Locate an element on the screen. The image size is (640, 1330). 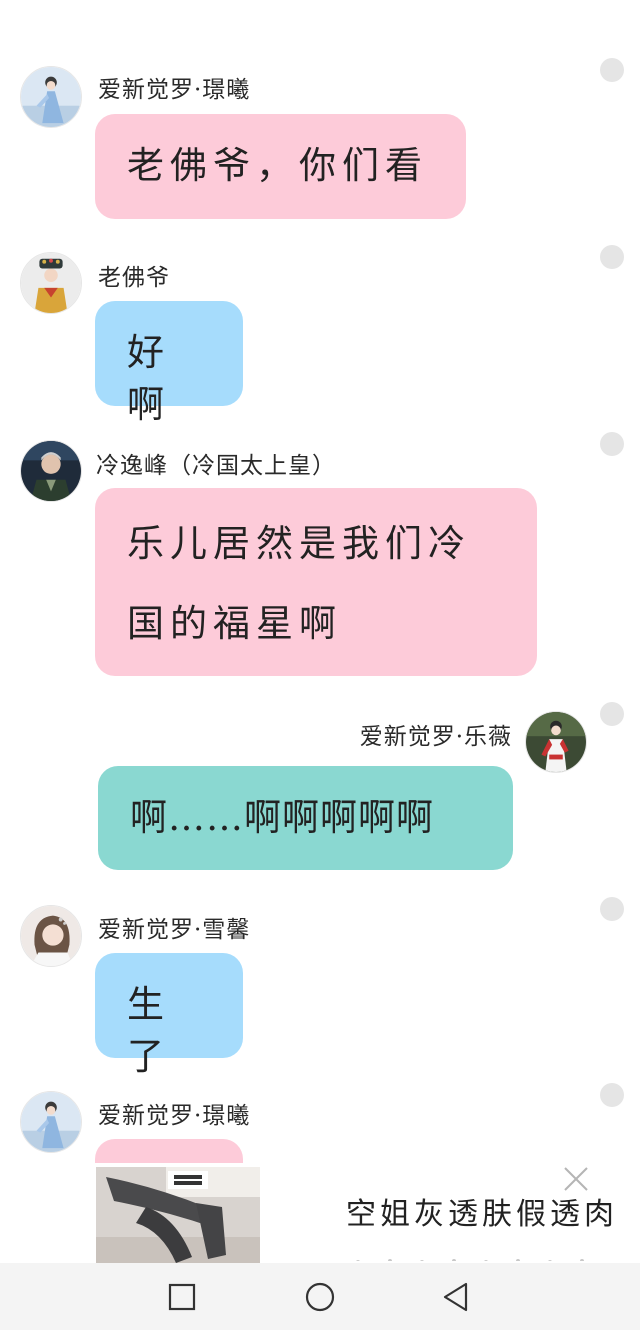
message-bubble: 乐儿居然是我们冷 国的福星啊 is located at coordinates (316, 582).